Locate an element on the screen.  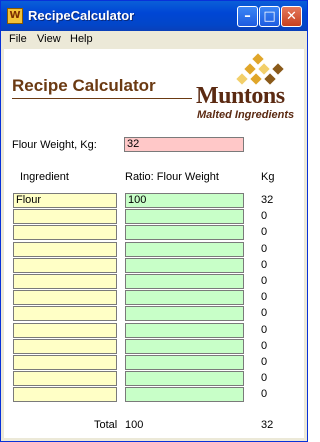
kg-value: 32 is located at coordinates (267, 200).